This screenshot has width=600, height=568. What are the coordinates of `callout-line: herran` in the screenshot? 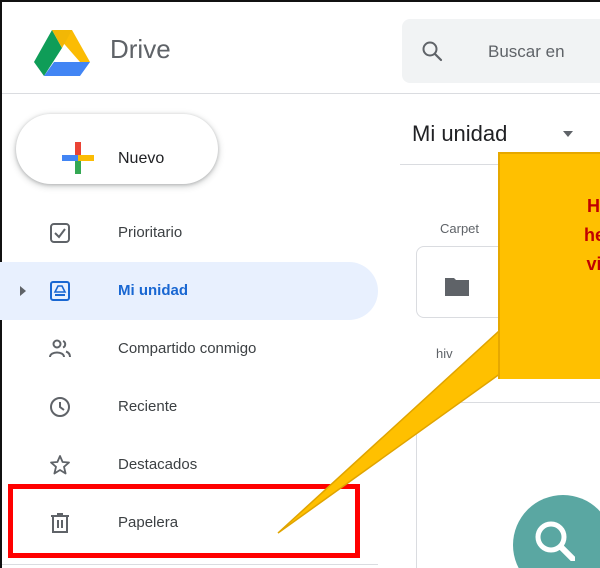 It's located at (591, 235).